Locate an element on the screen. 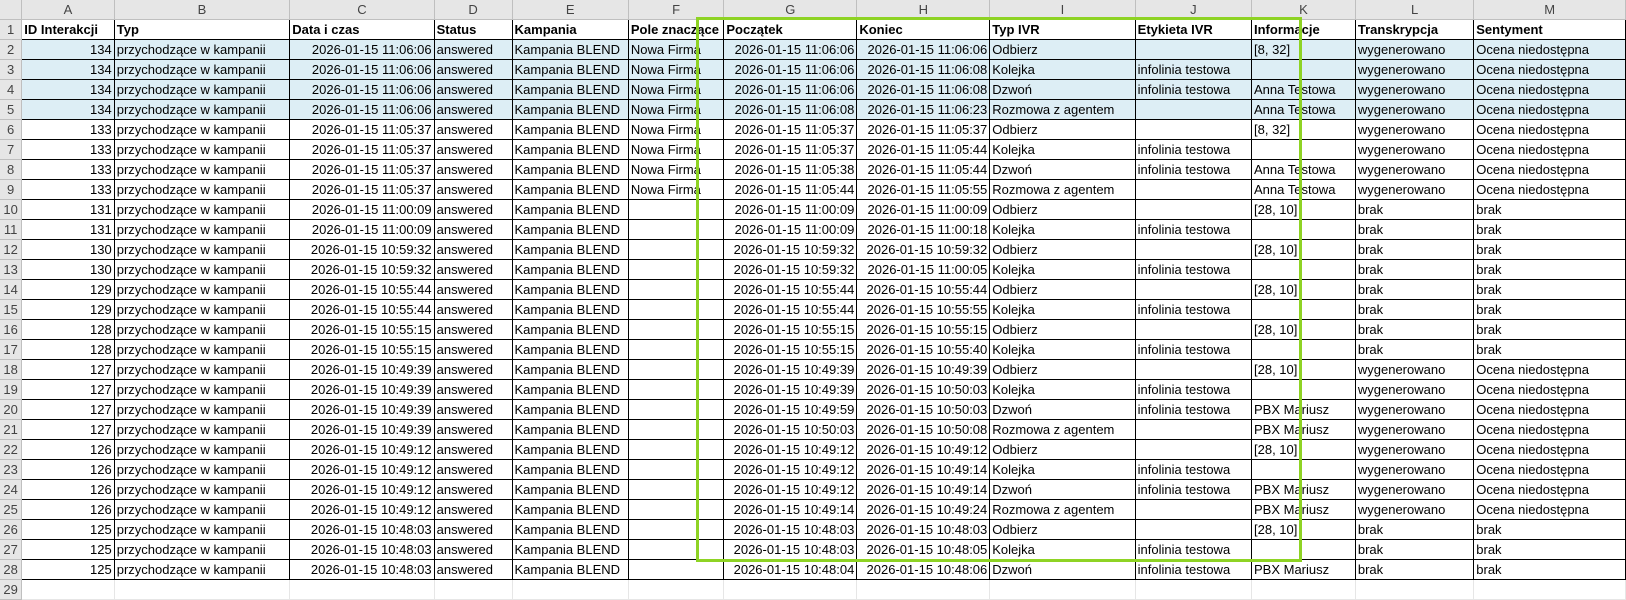 This screenshot has width=1626, height=600. row-header: 29 is located at coordinates (11, 589).